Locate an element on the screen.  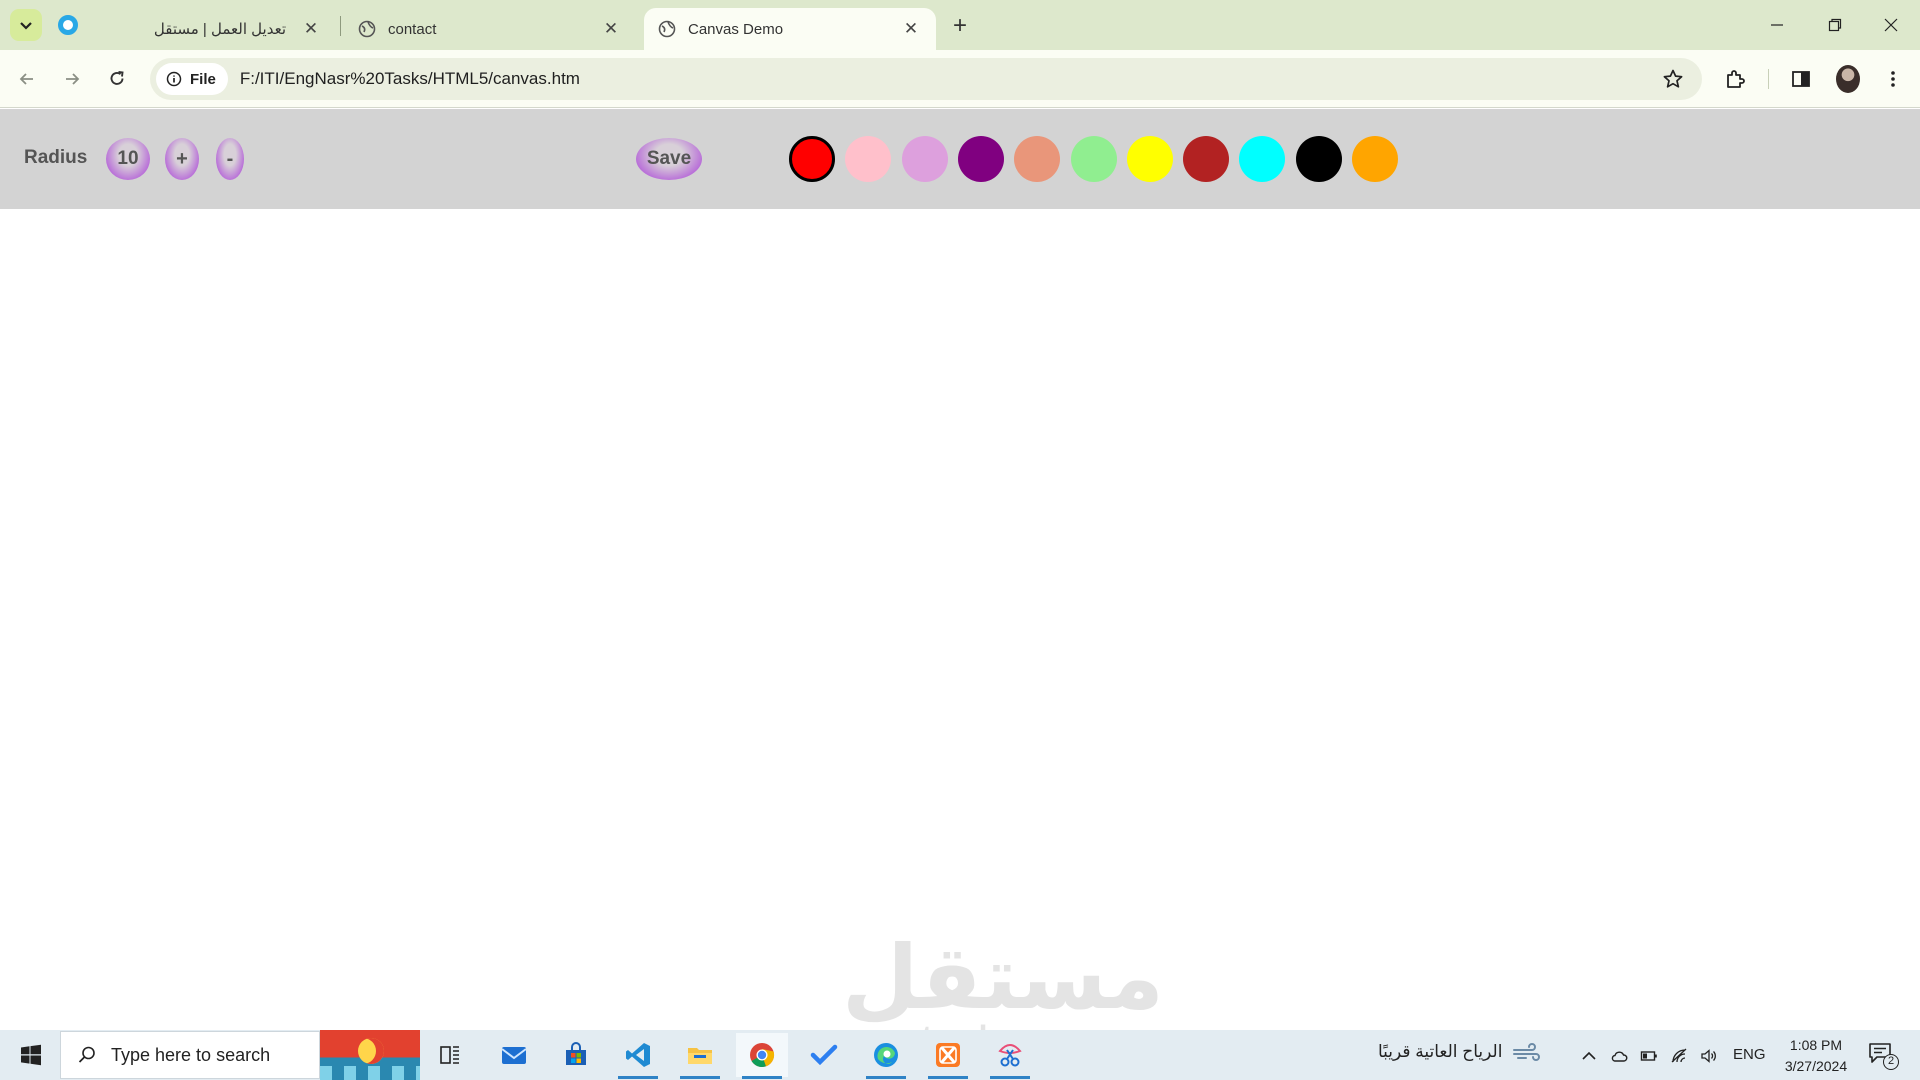
radius-value: 10 is located at coordinates (128, 159).